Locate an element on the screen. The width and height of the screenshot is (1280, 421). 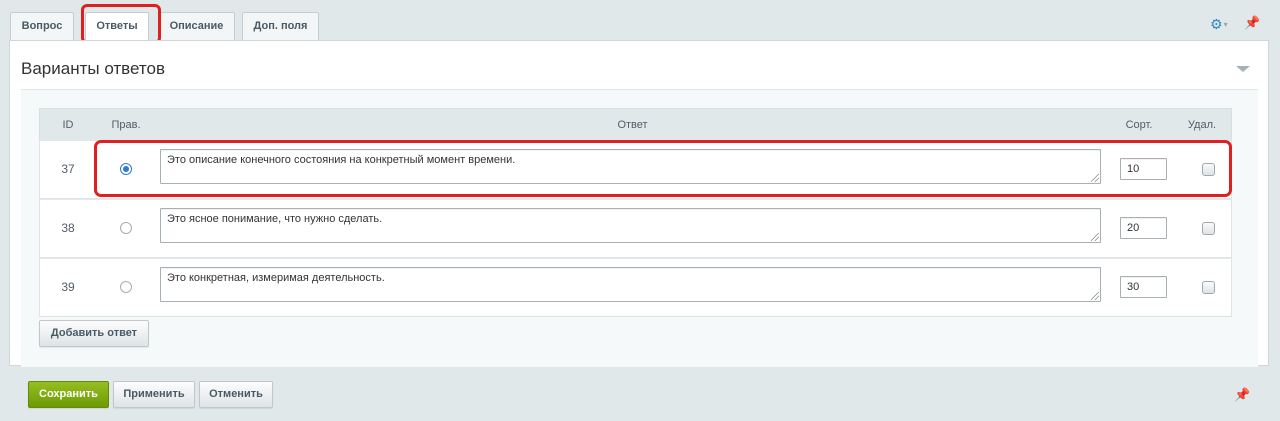
header-correct: Прав. is located at coordinates (126, 125).